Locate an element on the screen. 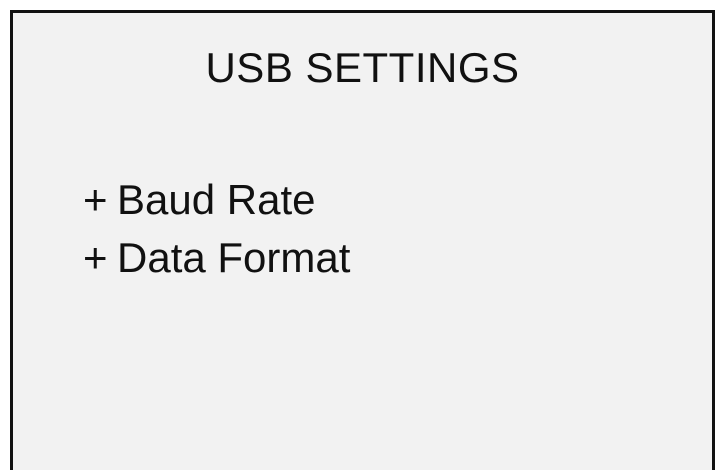  settings-menu: + Baud Rate + Data Format is located at coordinates (216, 229).